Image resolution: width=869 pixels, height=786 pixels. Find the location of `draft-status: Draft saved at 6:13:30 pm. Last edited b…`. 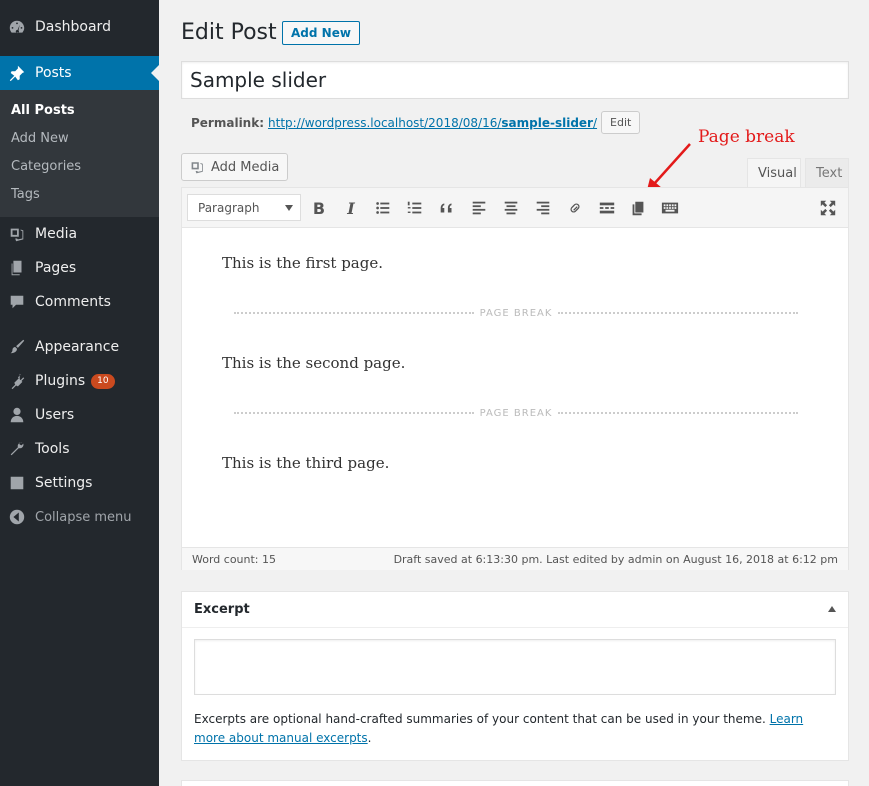

draft-status: Draft saved at 6:13:30 pm. Last edited b… is located at coordinates (615, 559).